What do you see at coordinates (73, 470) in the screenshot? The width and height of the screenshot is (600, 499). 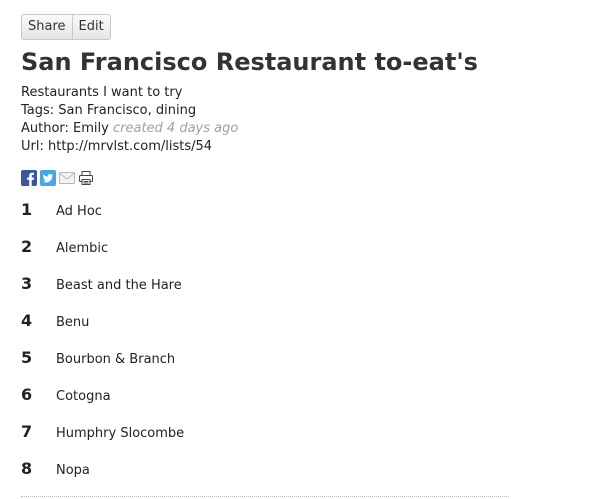 I see `item-name: Nopa` at bounding box center [73, 470].